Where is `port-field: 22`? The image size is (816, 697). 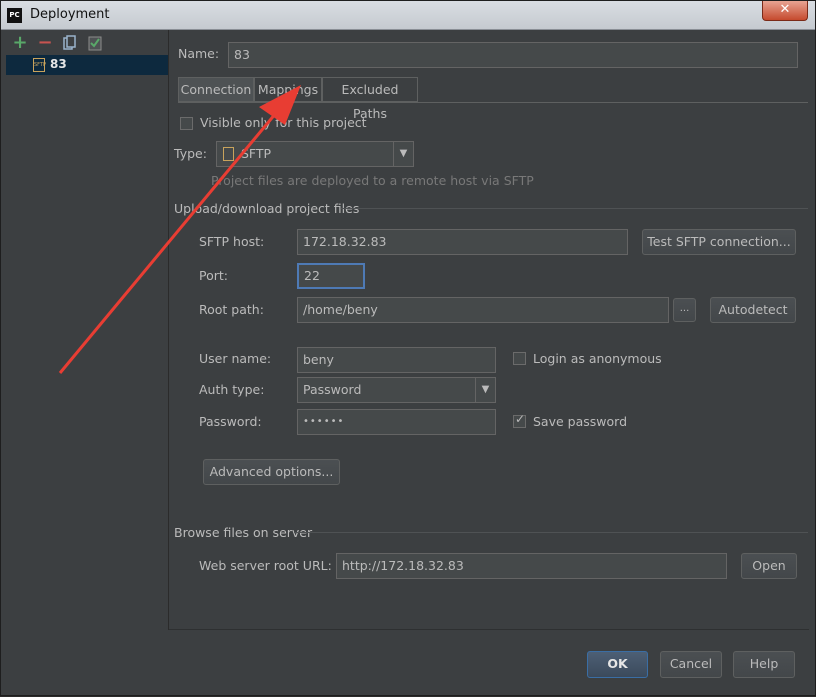 port-field: 22 is located at coordinates (331, 276).